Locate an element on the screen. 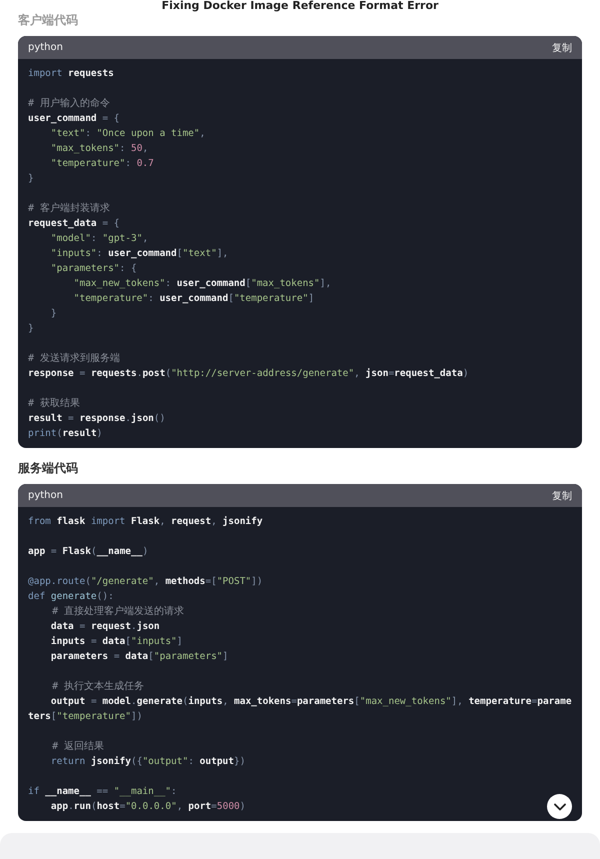 The height and width of the screenshot is (859, 600). code-line: response = requests.post("http://server-address/generate", json=request_data) is located at coordinates (248, 374).